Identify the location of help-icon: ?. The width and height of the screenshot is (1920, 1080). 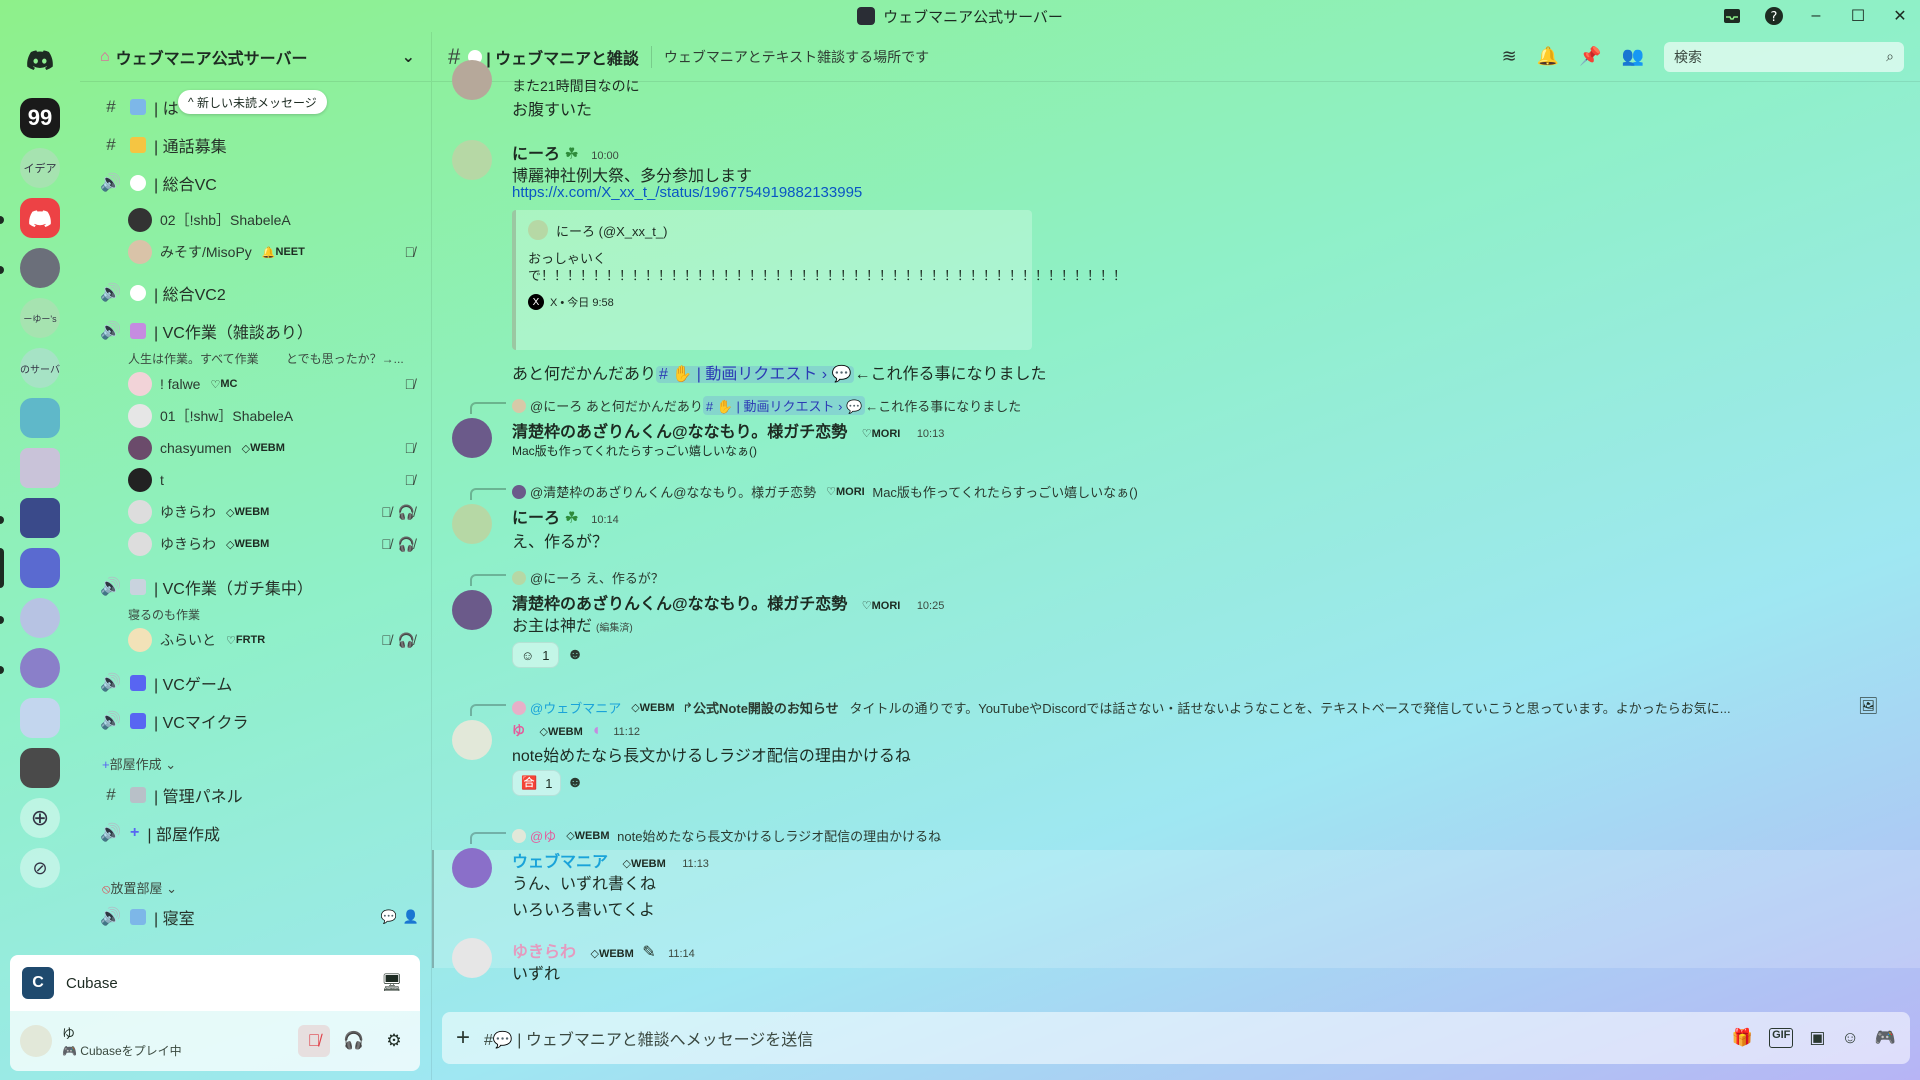
(1774, 16).